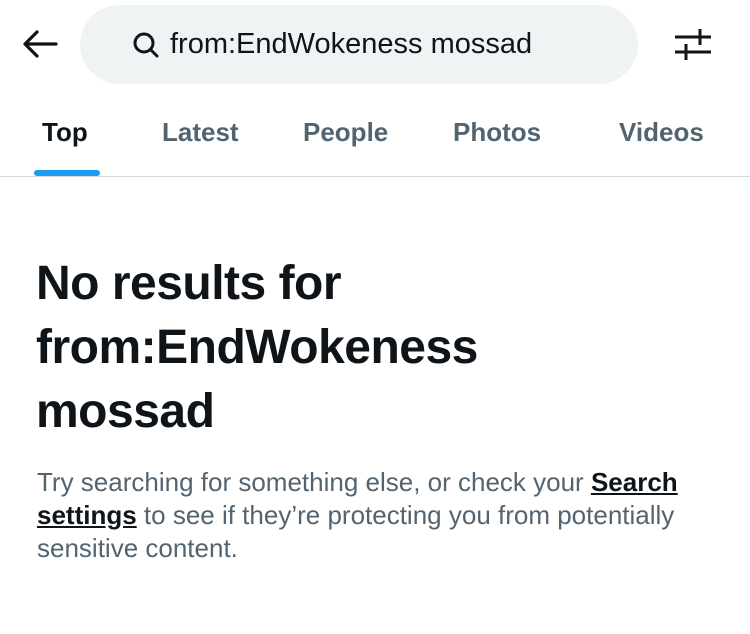 The image size is (750, 634). I want to click on arrow-left-icon, so click(40, 44).